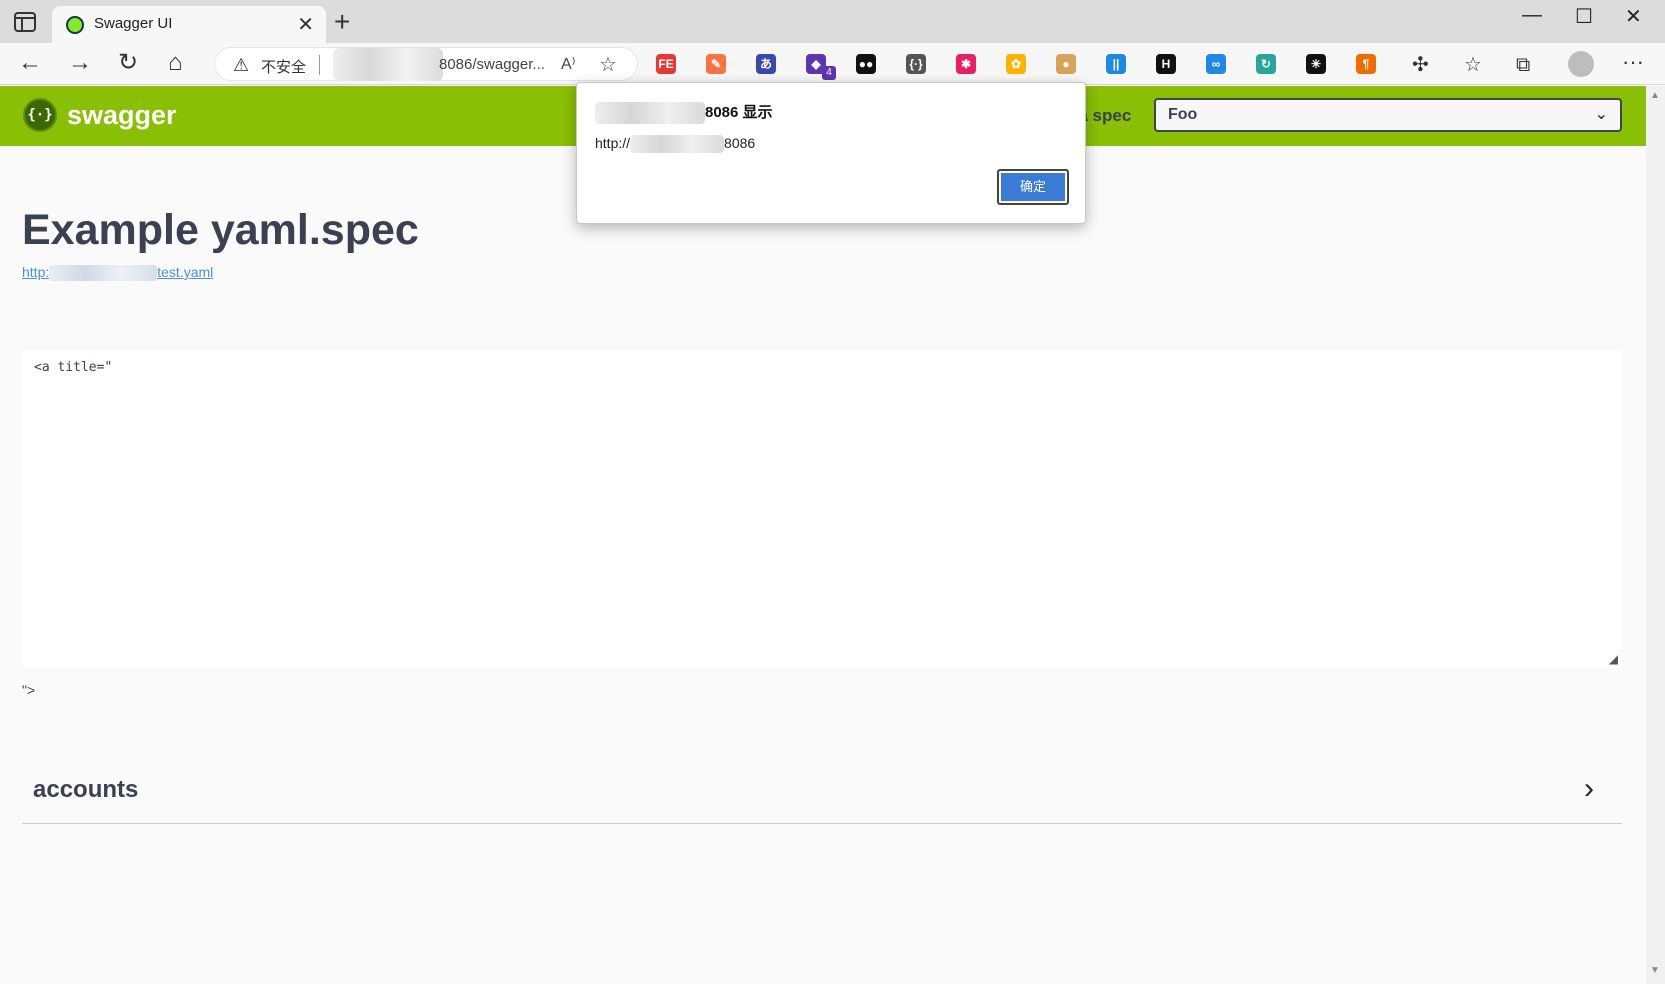 The image size is (1665, 984). Describe the element at coordinates (305, 24) in the screenshot. I see `tab-close-icon: ✕` at that location.